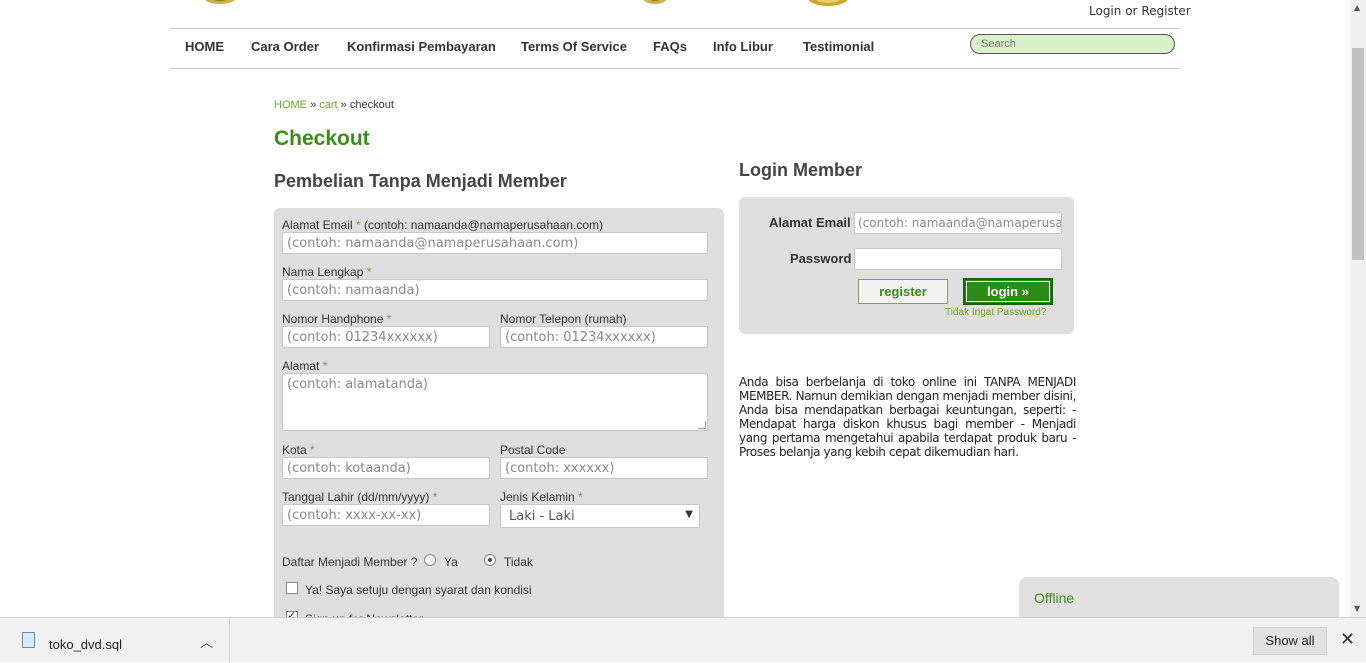 The width and height of the screenshot is (1366, 663). I want to click on name-label-text: Nama Lengkap, so click(323, 272).